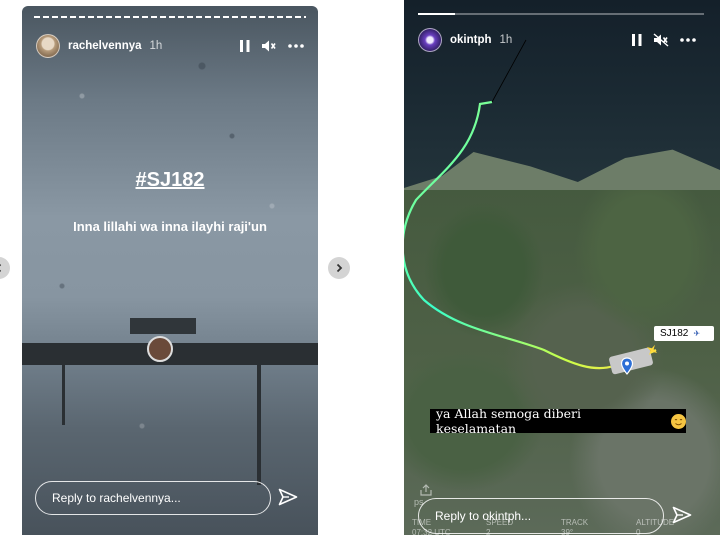  I want to click on flight-number: SJ182, so click(674, 333).